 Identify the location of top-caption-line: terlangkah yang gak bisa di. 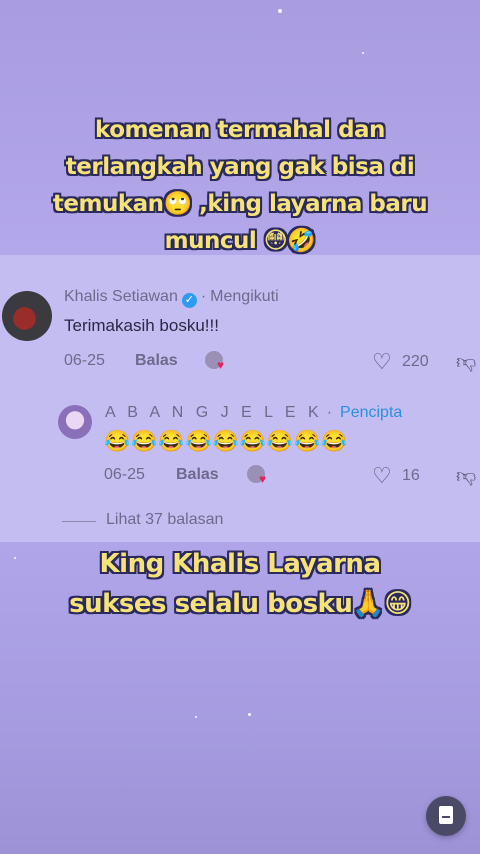
(240, 167).